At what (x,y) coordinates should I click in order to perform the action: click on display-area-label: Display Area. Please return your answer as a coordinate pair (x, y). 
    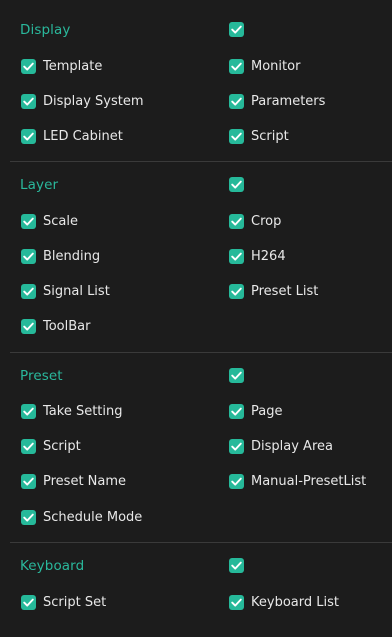
    Looking at the image, I should click on (292, 446).